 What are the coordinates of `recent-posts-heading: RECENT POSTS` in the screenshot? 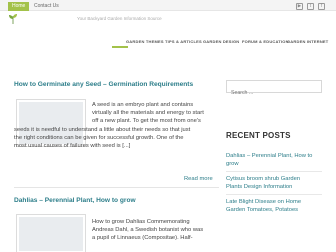 It's located at (258, 135).